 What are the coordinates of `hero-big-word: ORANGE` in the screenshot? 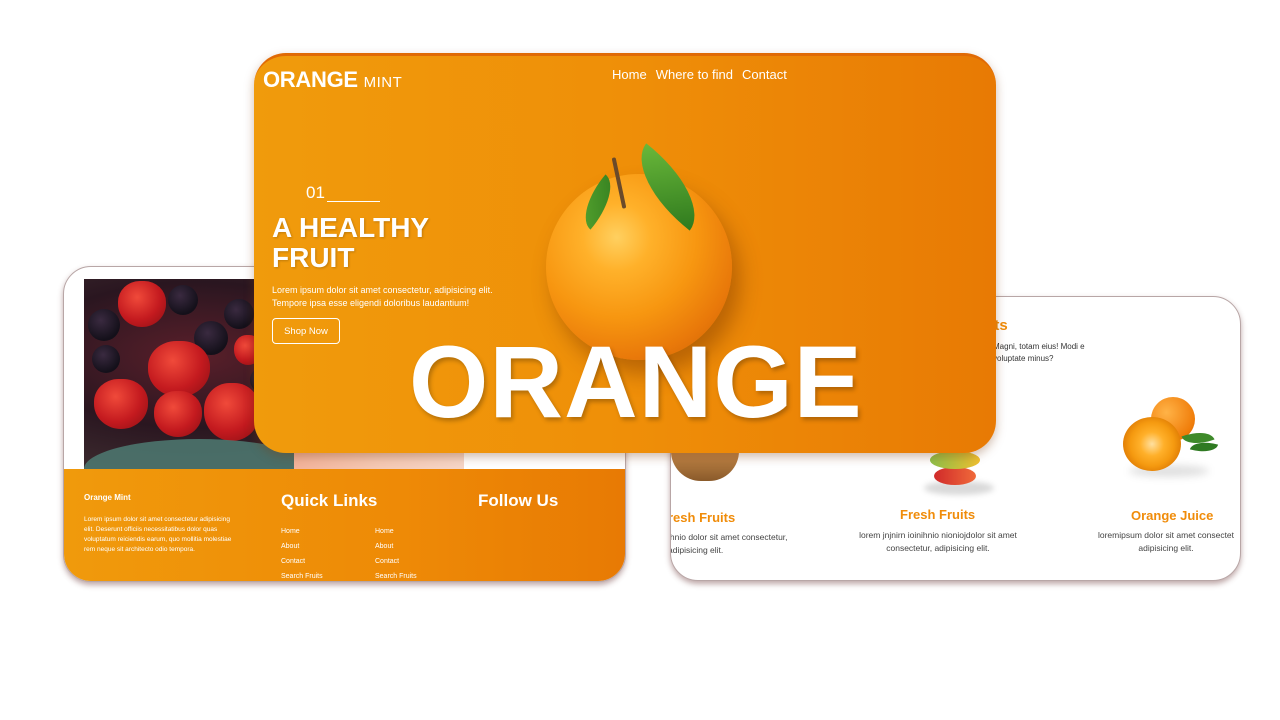 It's located at (636, 382).